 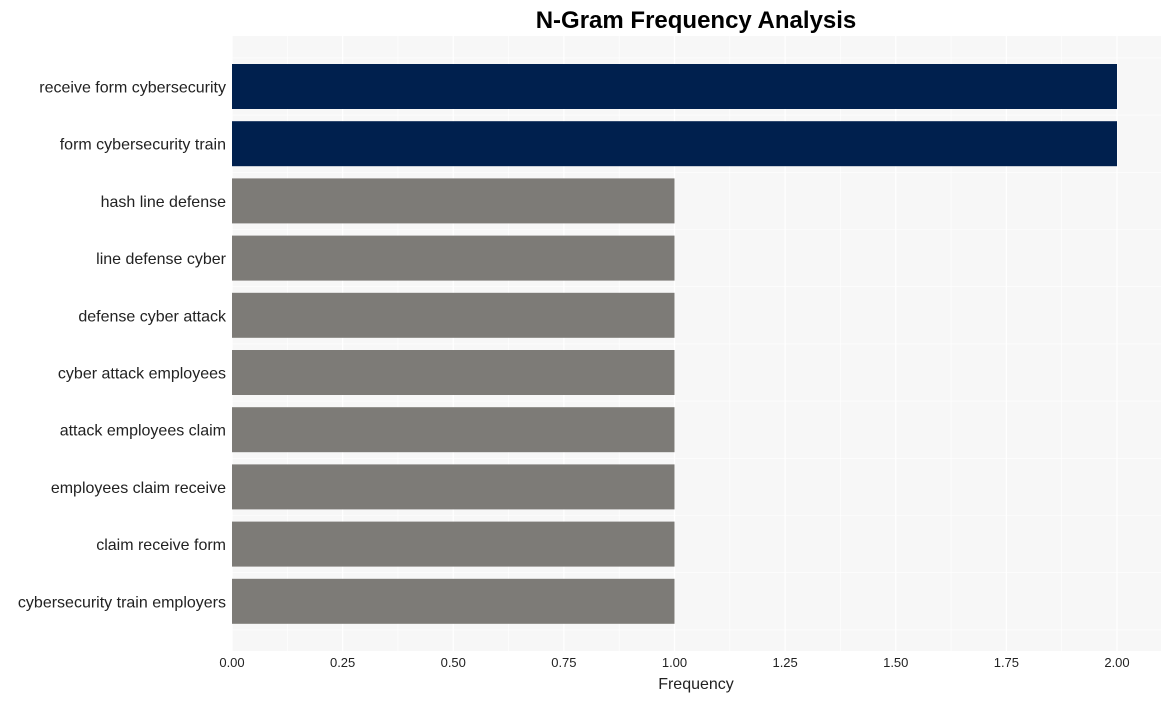 What do you see at coordinates (142, 374) in the screenshot?
I see `y-tick-label: cyber attack employees` at bounding box center [142, 374].